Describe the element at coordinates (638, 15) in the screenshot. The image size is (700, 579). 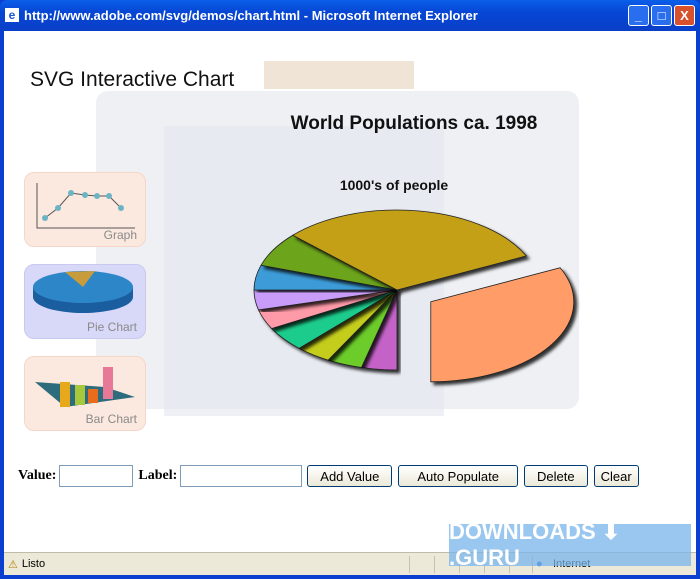
I see `minimize-button: _` at that location.